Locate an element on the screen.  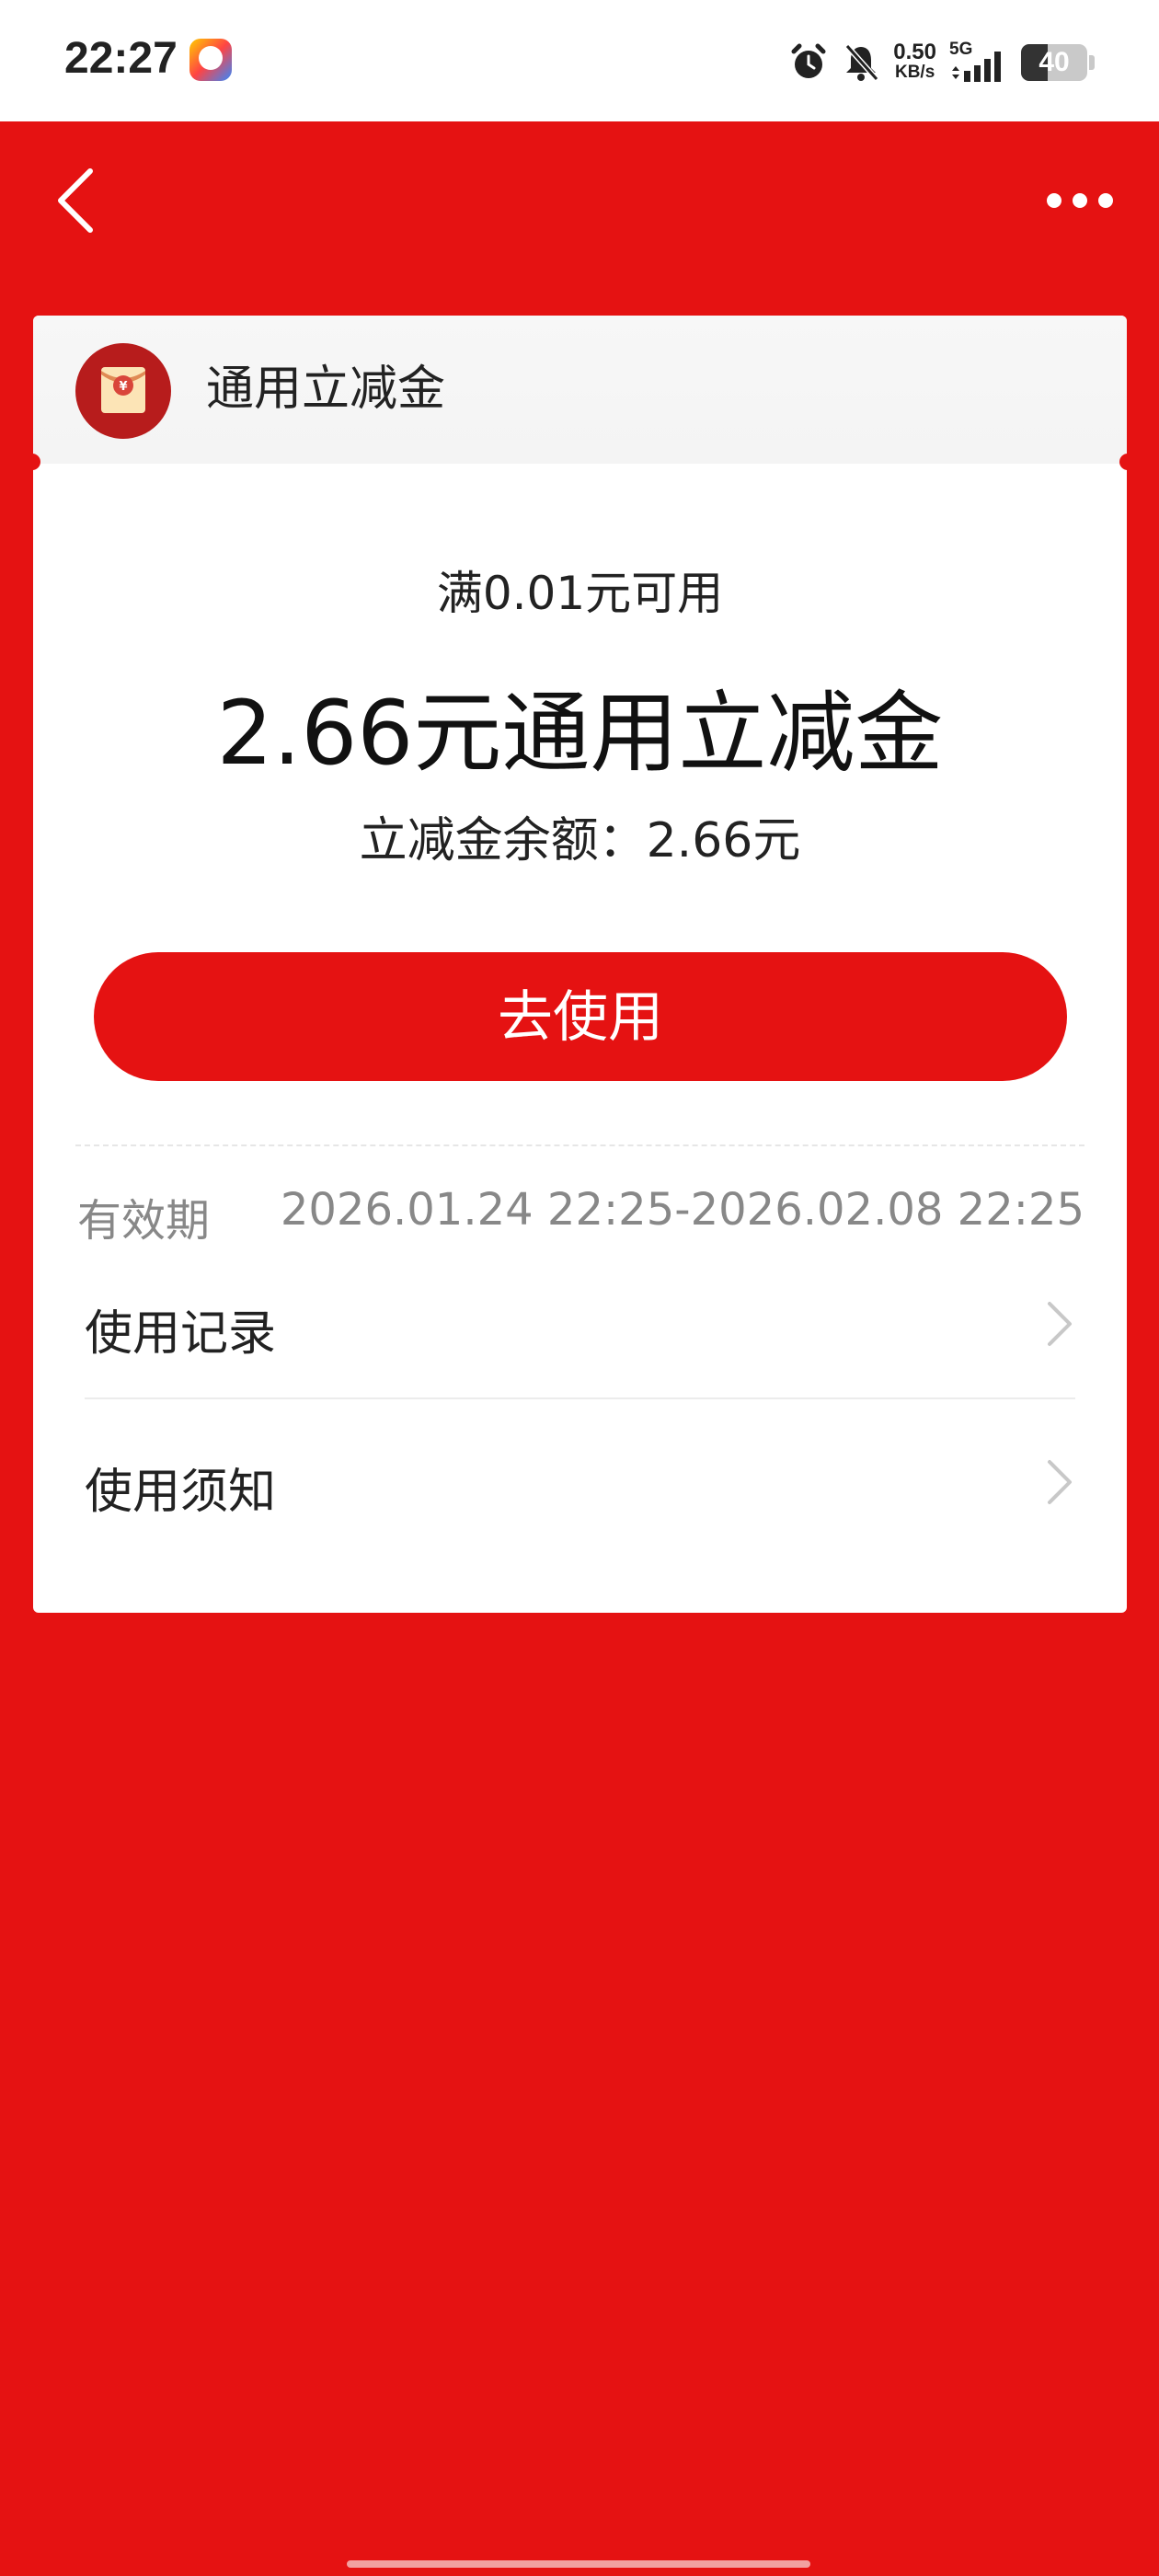
more-dots-icon is located at coordinates (1080, 200).